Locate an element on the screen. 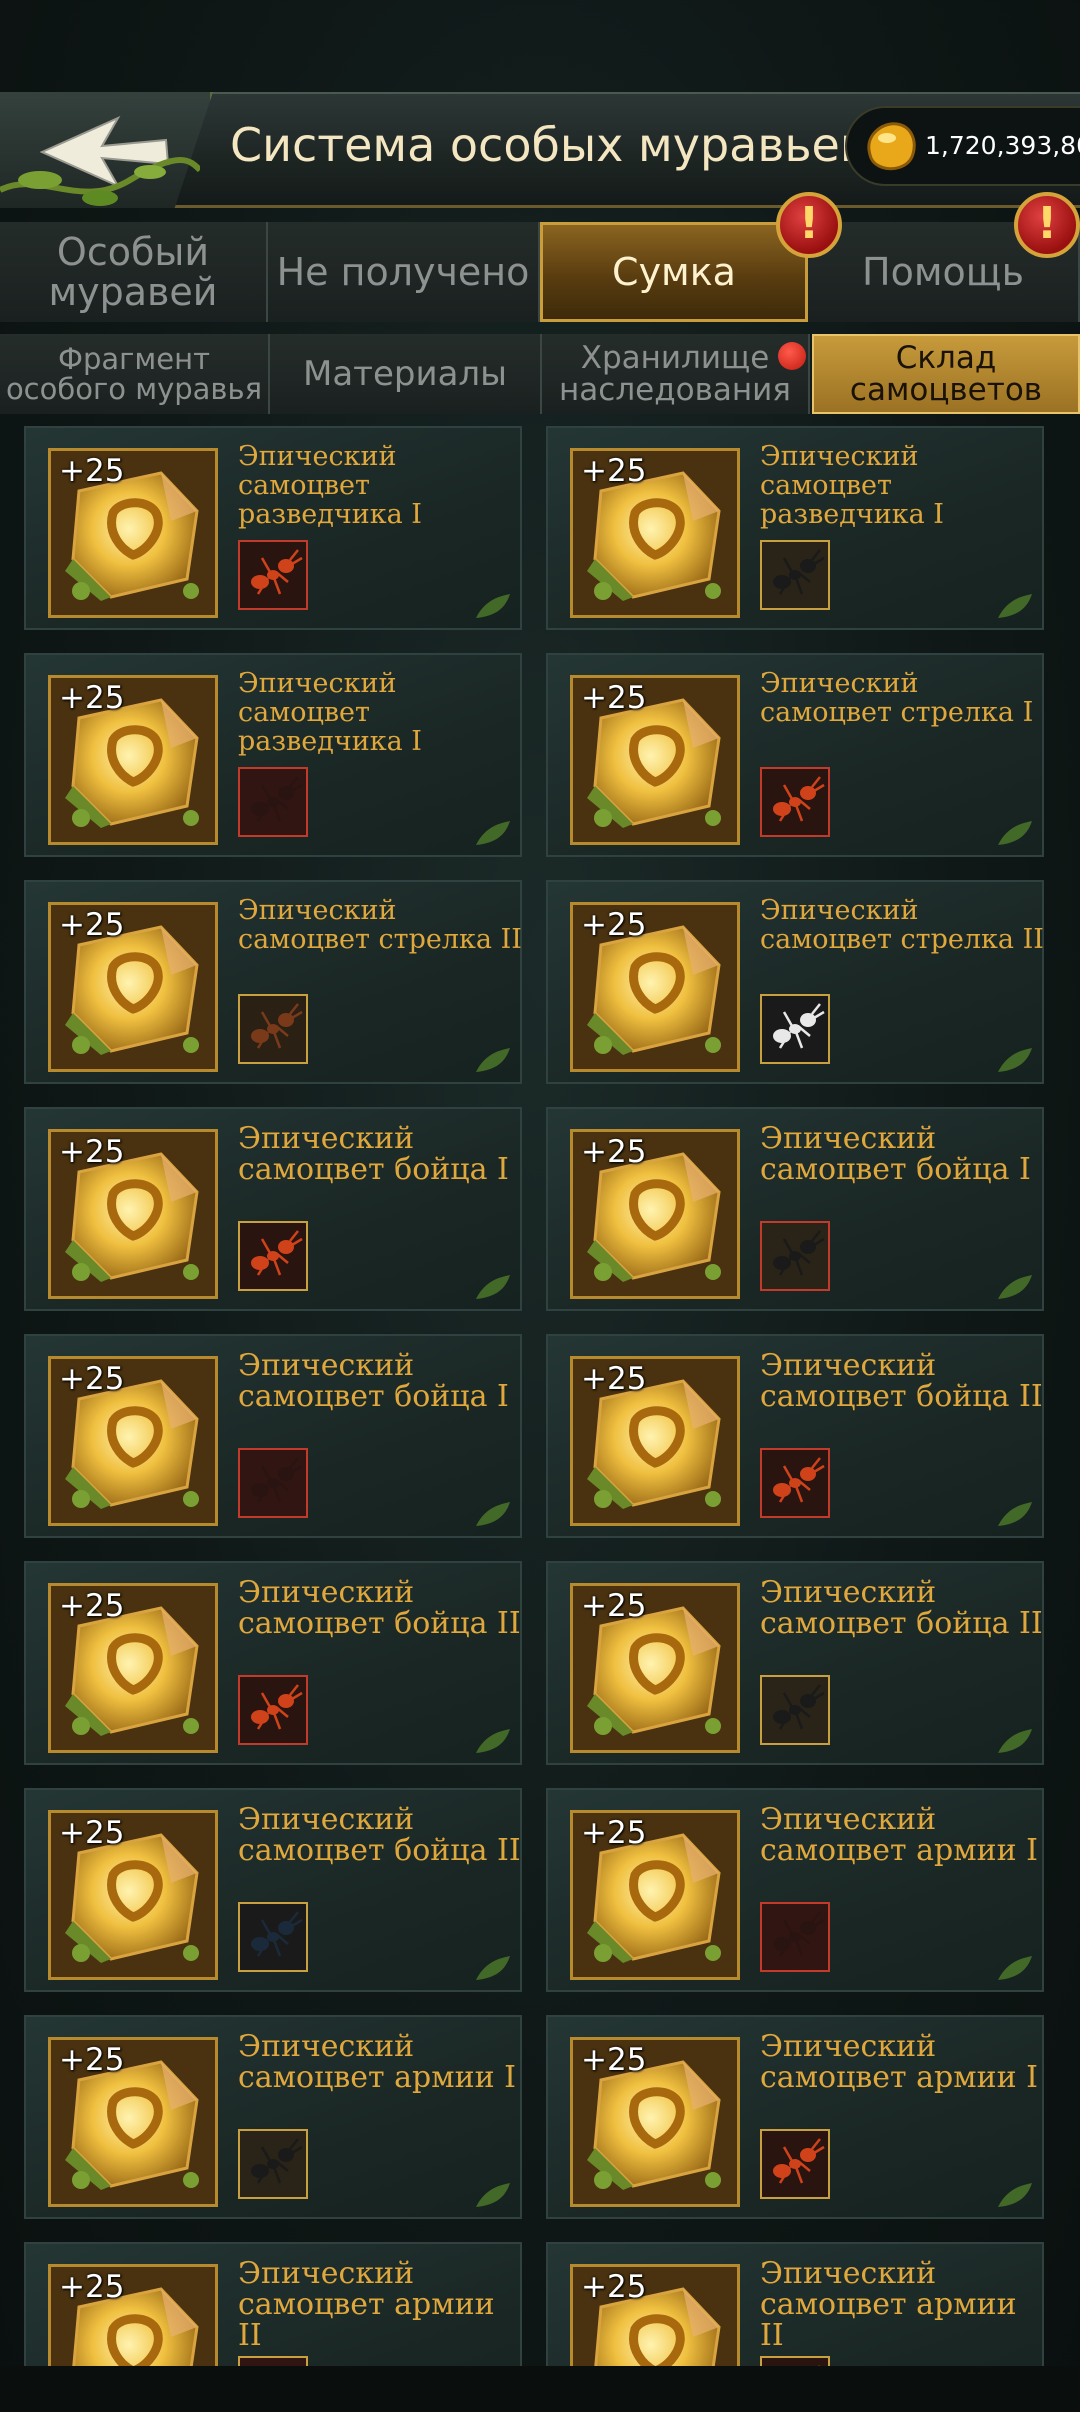 This screenshot has width=1080, height=2412. item-name: Эпический самоцвет армии II is located at coordinates (366, 2304).